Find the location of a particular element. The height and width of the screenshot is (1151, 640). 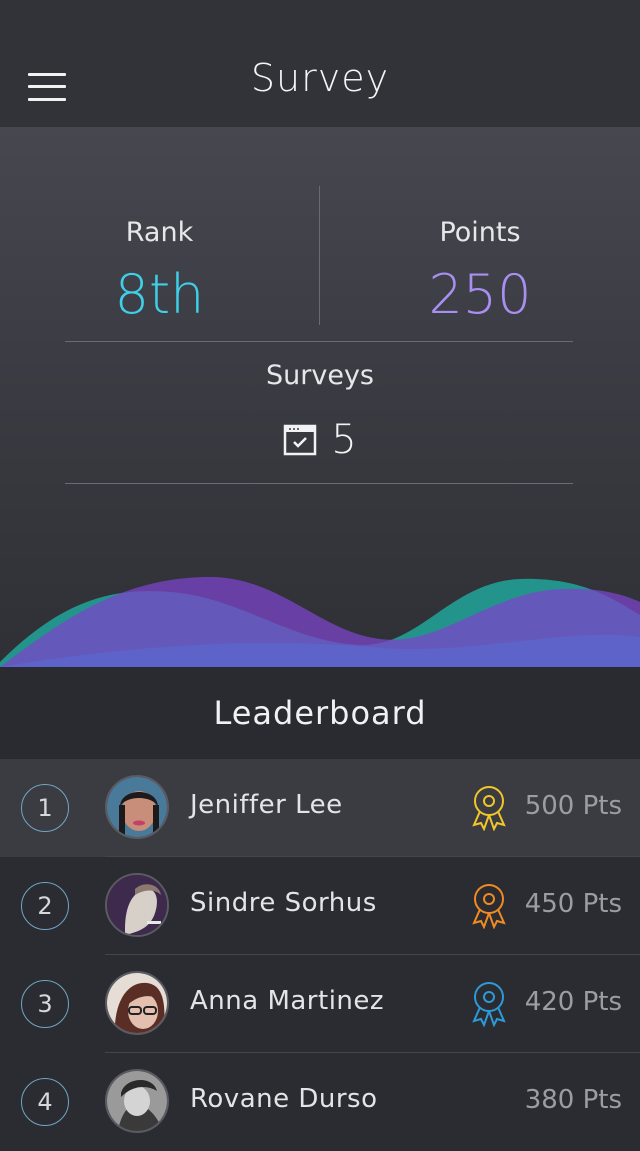

calendar-check-icon is located at coordinates (300, 440).